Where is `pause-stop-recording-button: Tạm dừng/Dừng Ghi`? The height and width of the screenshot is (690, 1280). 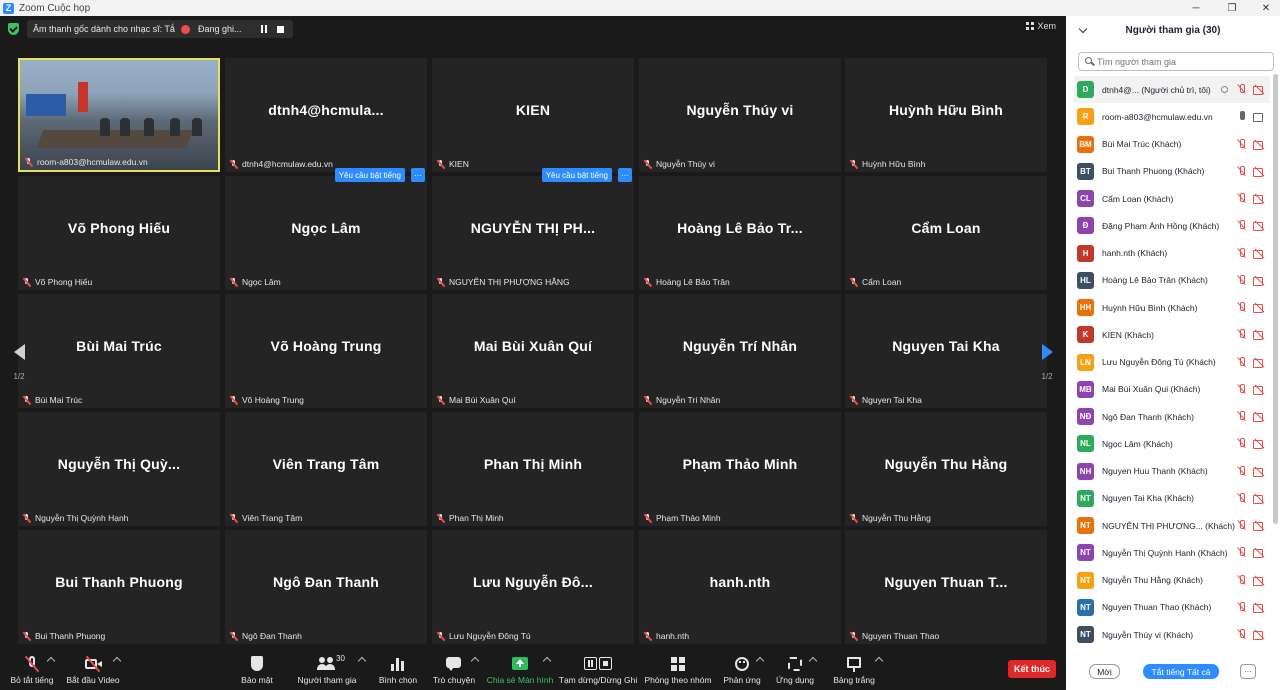
pause-stop-recording-button: Tạm dừng/Dừng Ghi is located at coordinates (598, 667).